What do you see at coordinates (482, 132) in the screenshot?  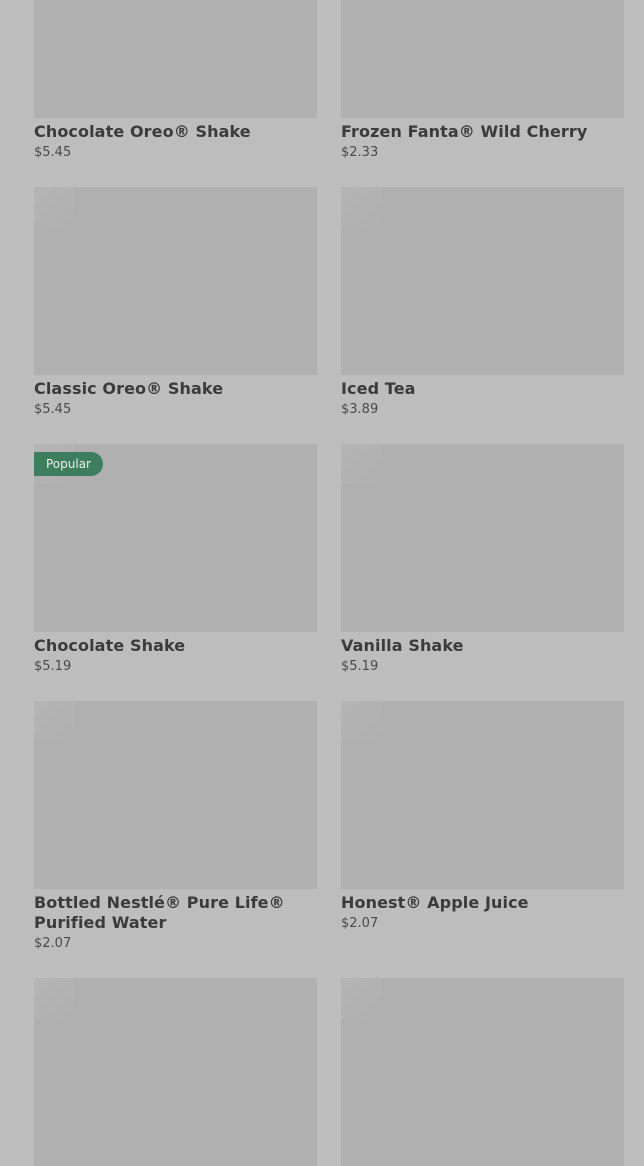 I see `menu-item-name: Frozen Fanta® Wild Cherry` at bounding box center [482, 132].